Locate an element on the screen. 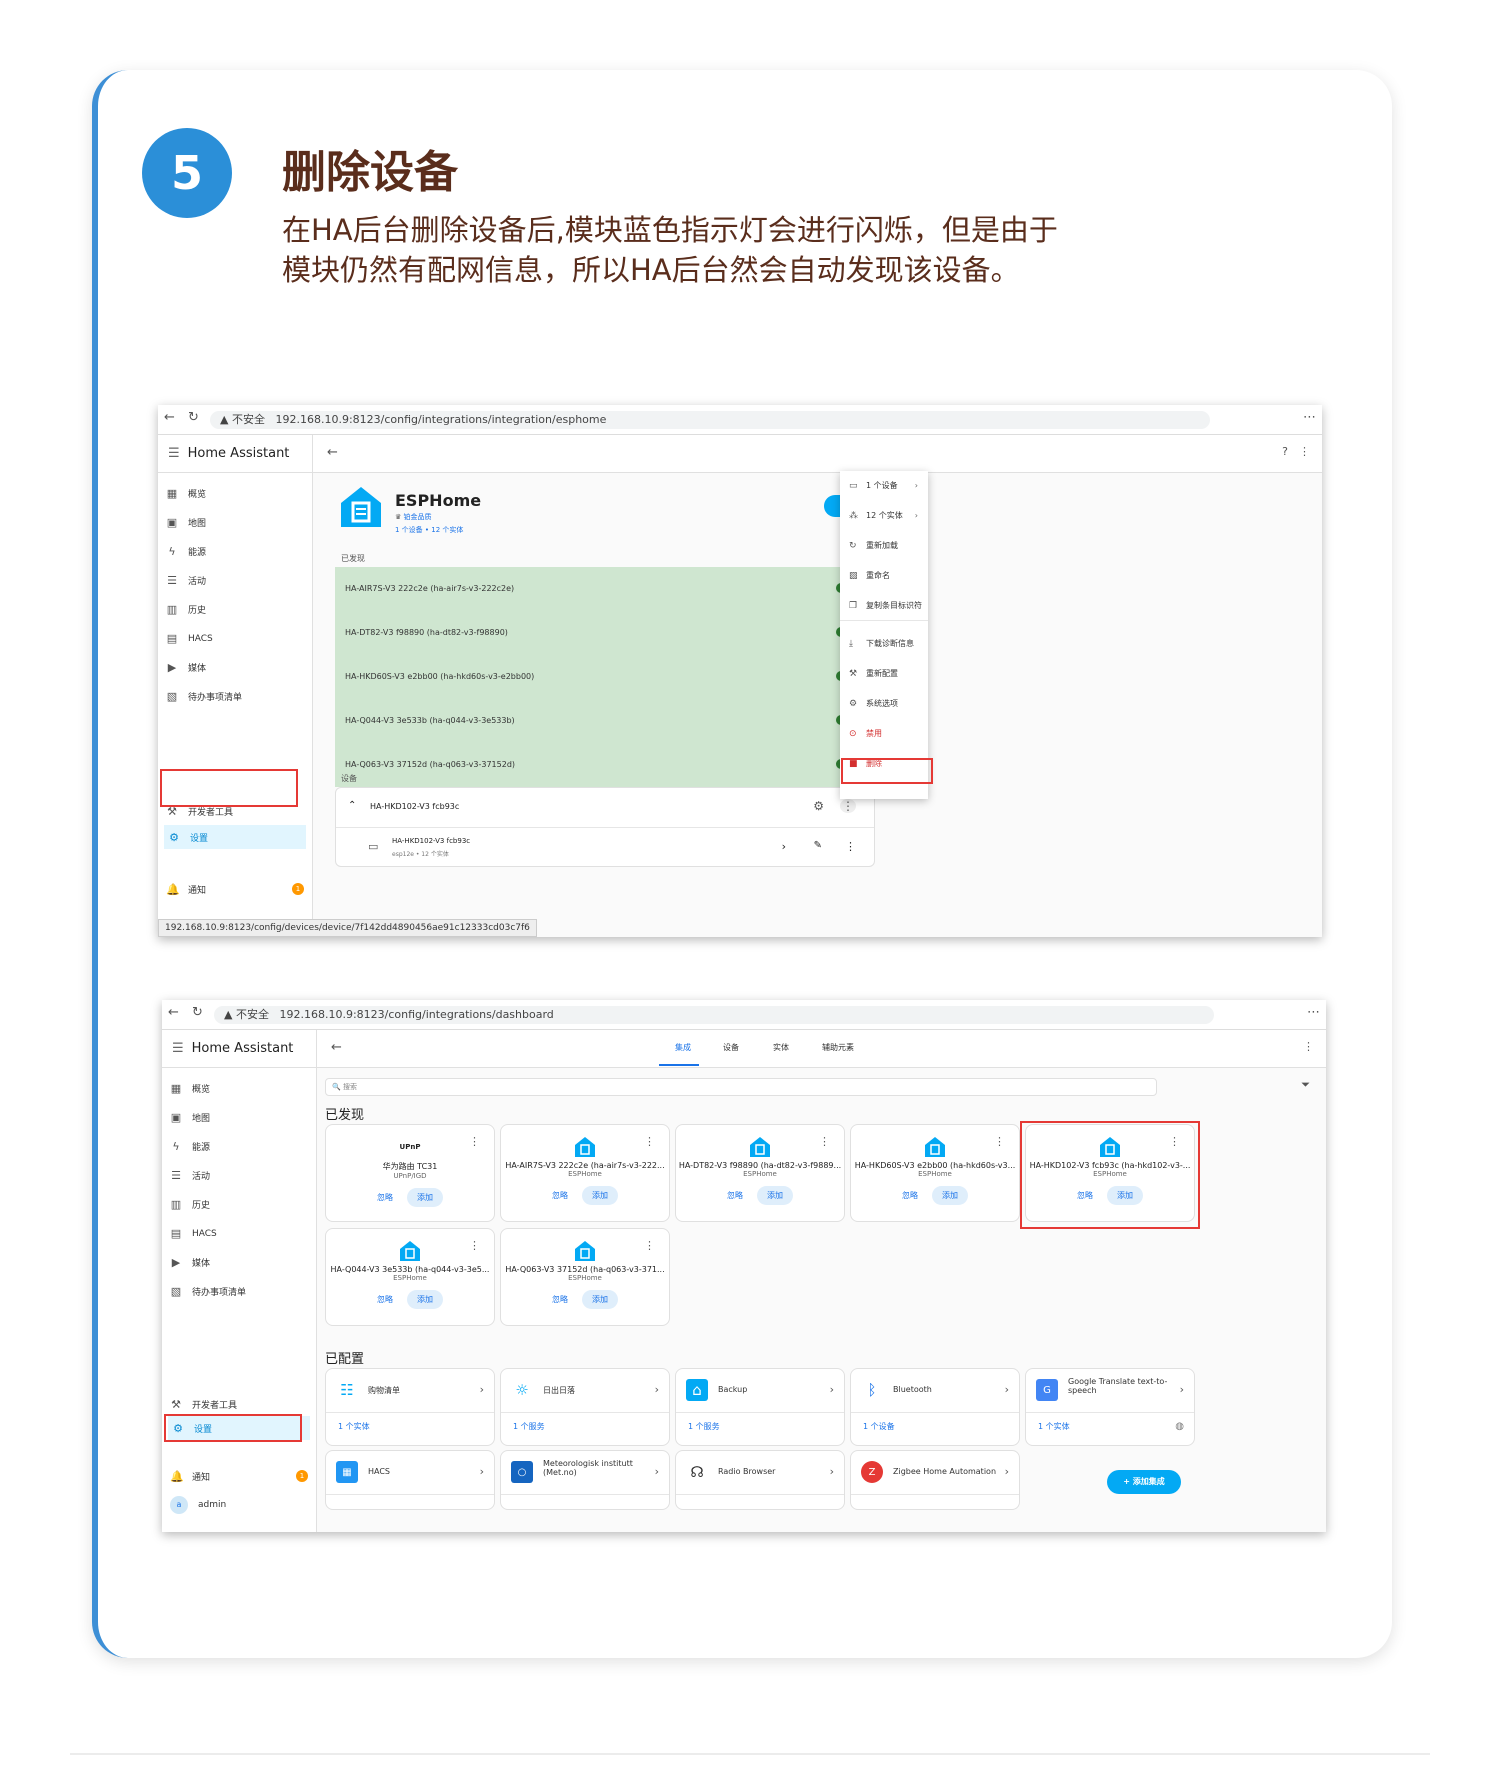  entry-menu-icon: ⋮ is located at coordinates (848, 806).